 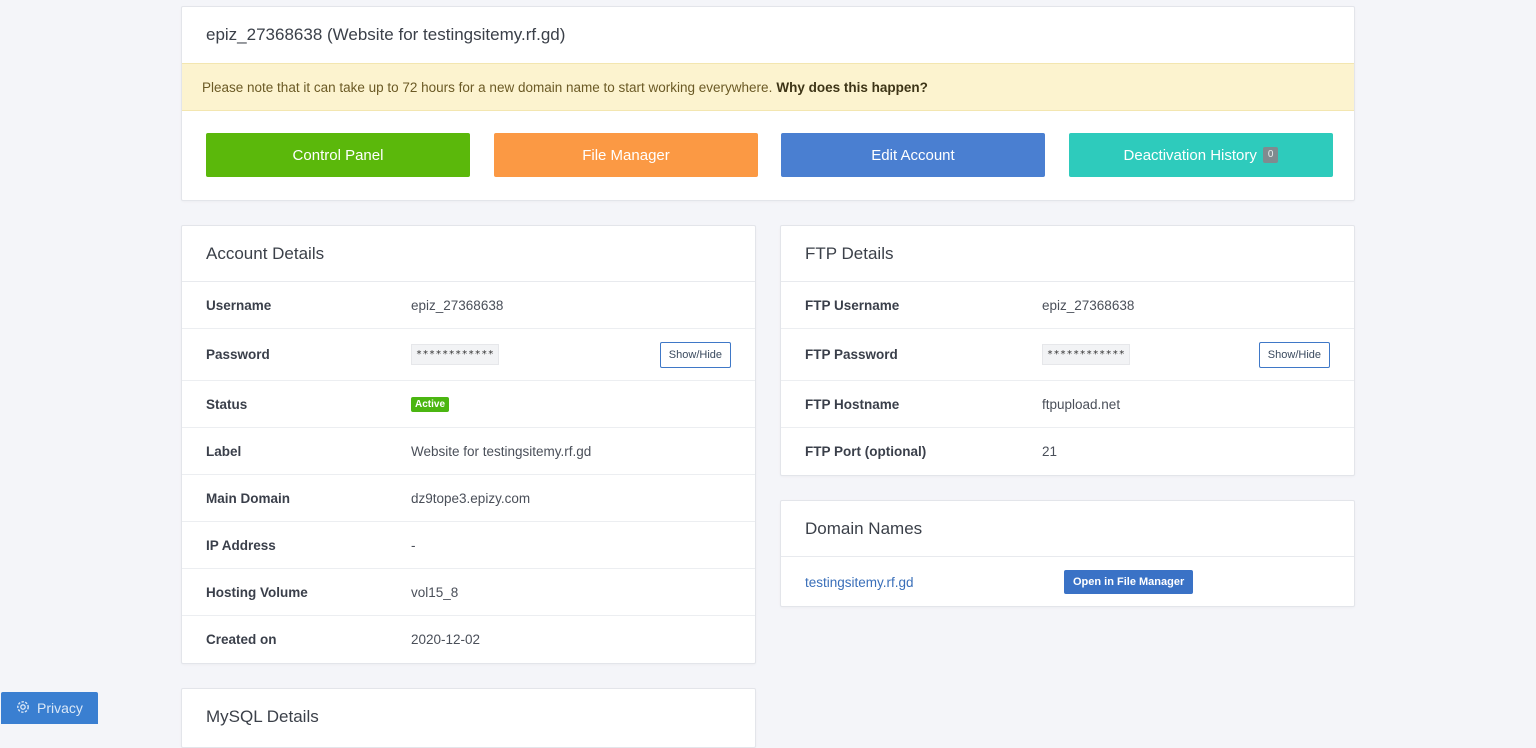 What do you see at coordinates (468, 718) in the screenshot?
I see `mysql-details-card: MySQL Details` at bounding box center [468, 718].